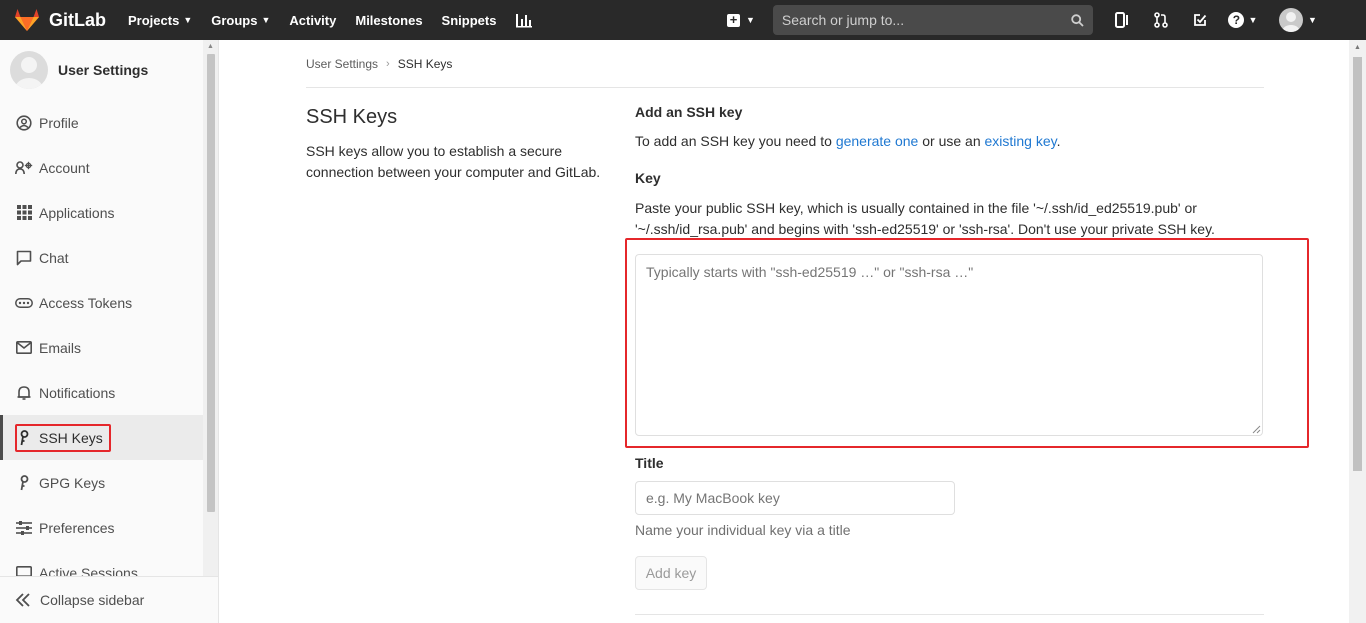 The image size is (1366, 623). Describe the element at coordinates (23, 600) in the screenshot. I see `double-chevron-left-icon` at that location.